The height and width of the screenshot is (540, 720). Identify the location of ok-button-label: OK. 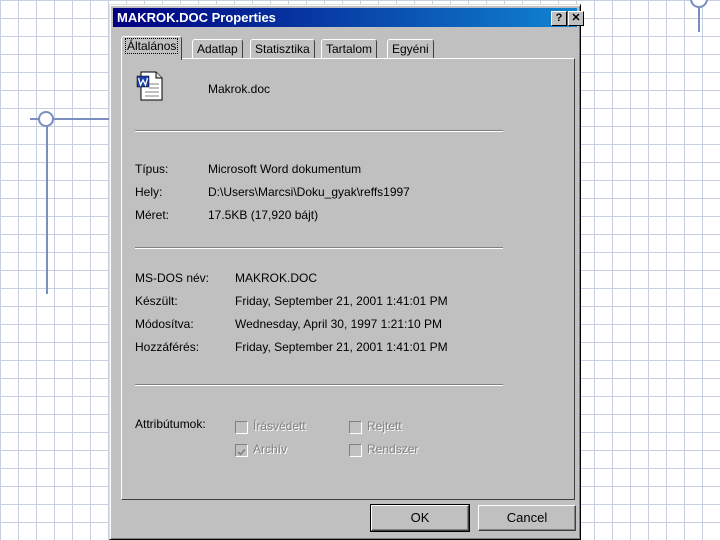
(420, 517).